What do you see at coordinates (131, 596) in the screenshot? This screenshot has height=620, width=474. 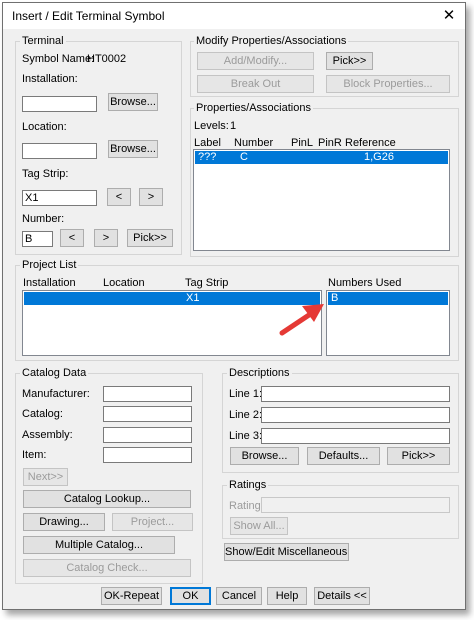 I see `ok-repeat-button: OK-Repeat` at bounding box center [131, 596].